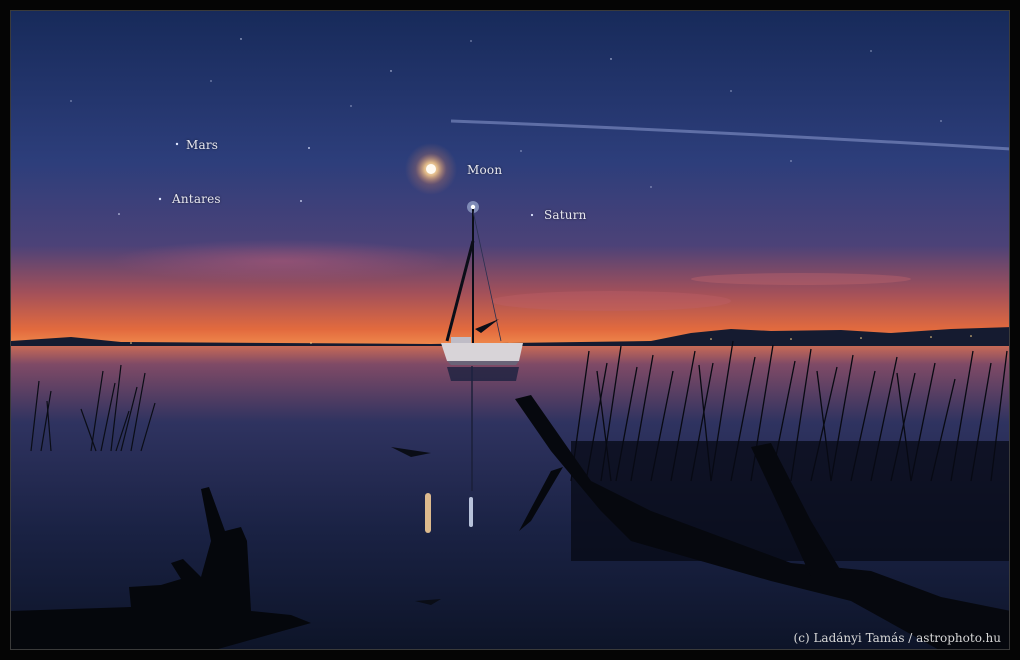 This screenshot has width=1020, height=660. What do you see at coordinates (485, 170) in the screenshot?
I see `label-moon: Moon` at bounding box center [485, 170].